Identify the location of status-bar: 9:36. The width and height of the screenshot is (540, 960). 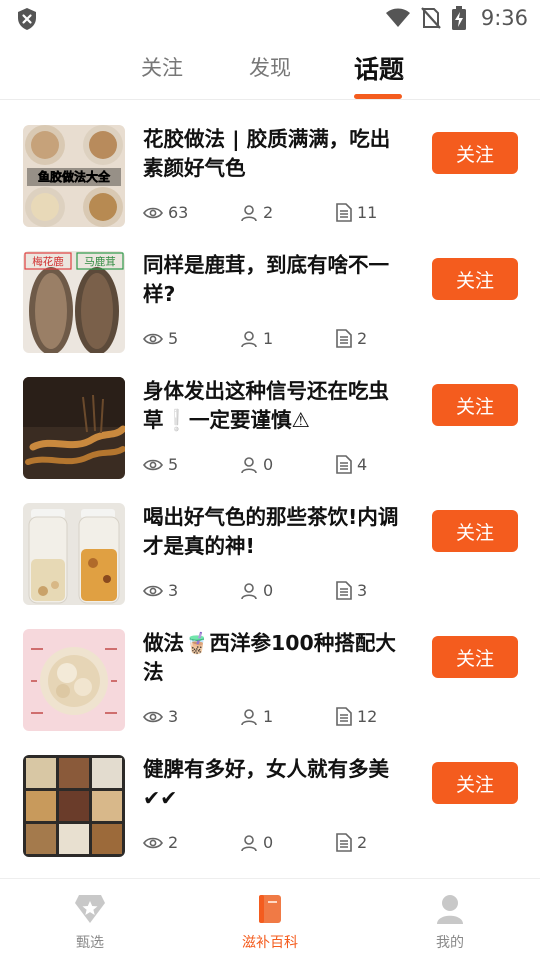
(270, 18).